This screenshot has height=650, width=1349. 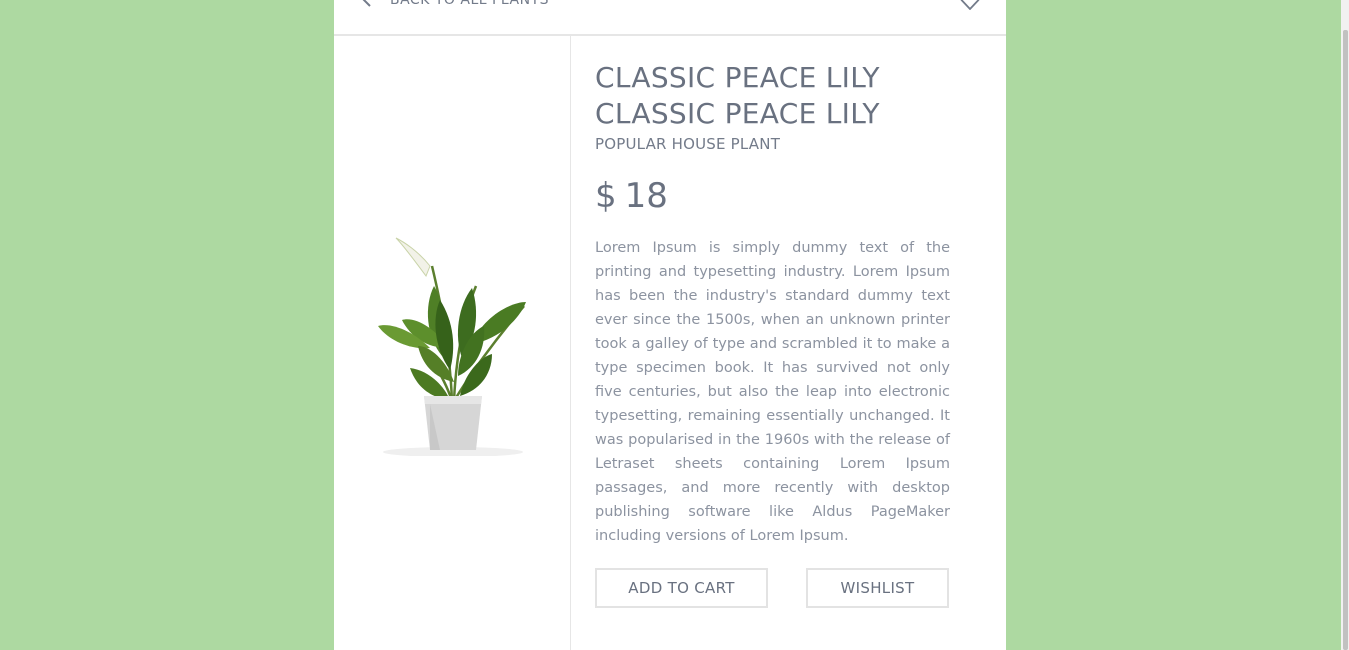 I want to click on product-title-line-1: CLASSIC PEACE LILY, so click(x=737, y=77).